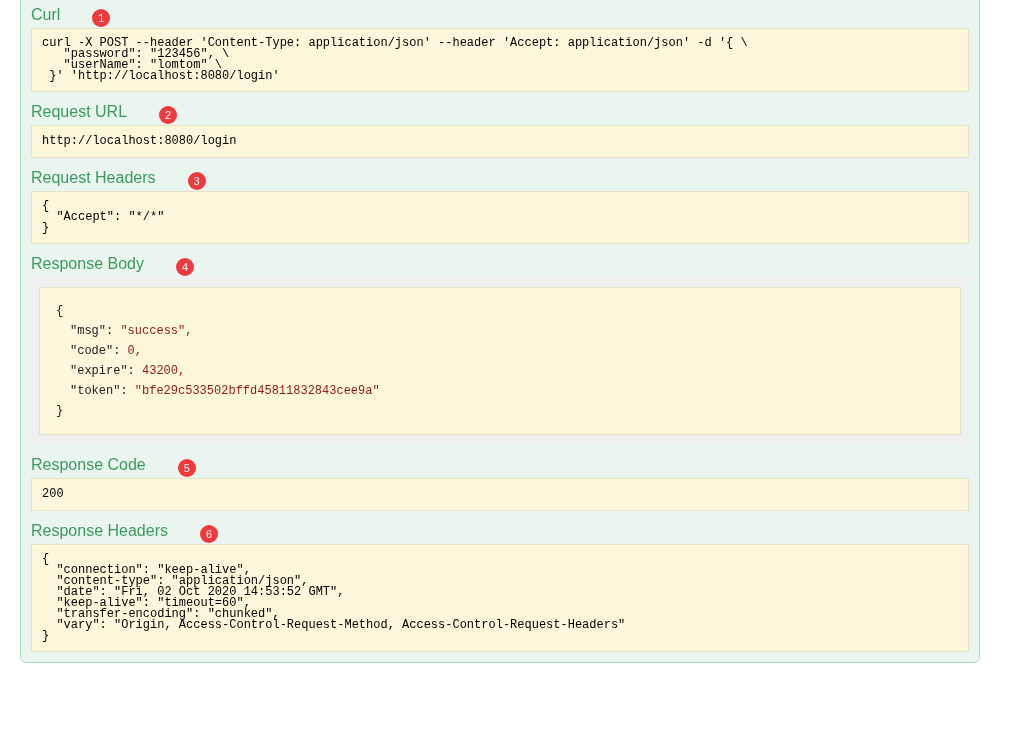 The width and height of the screenshot is (1012, 739). I want to click on annotation-badge: 6, so click(208, 534).